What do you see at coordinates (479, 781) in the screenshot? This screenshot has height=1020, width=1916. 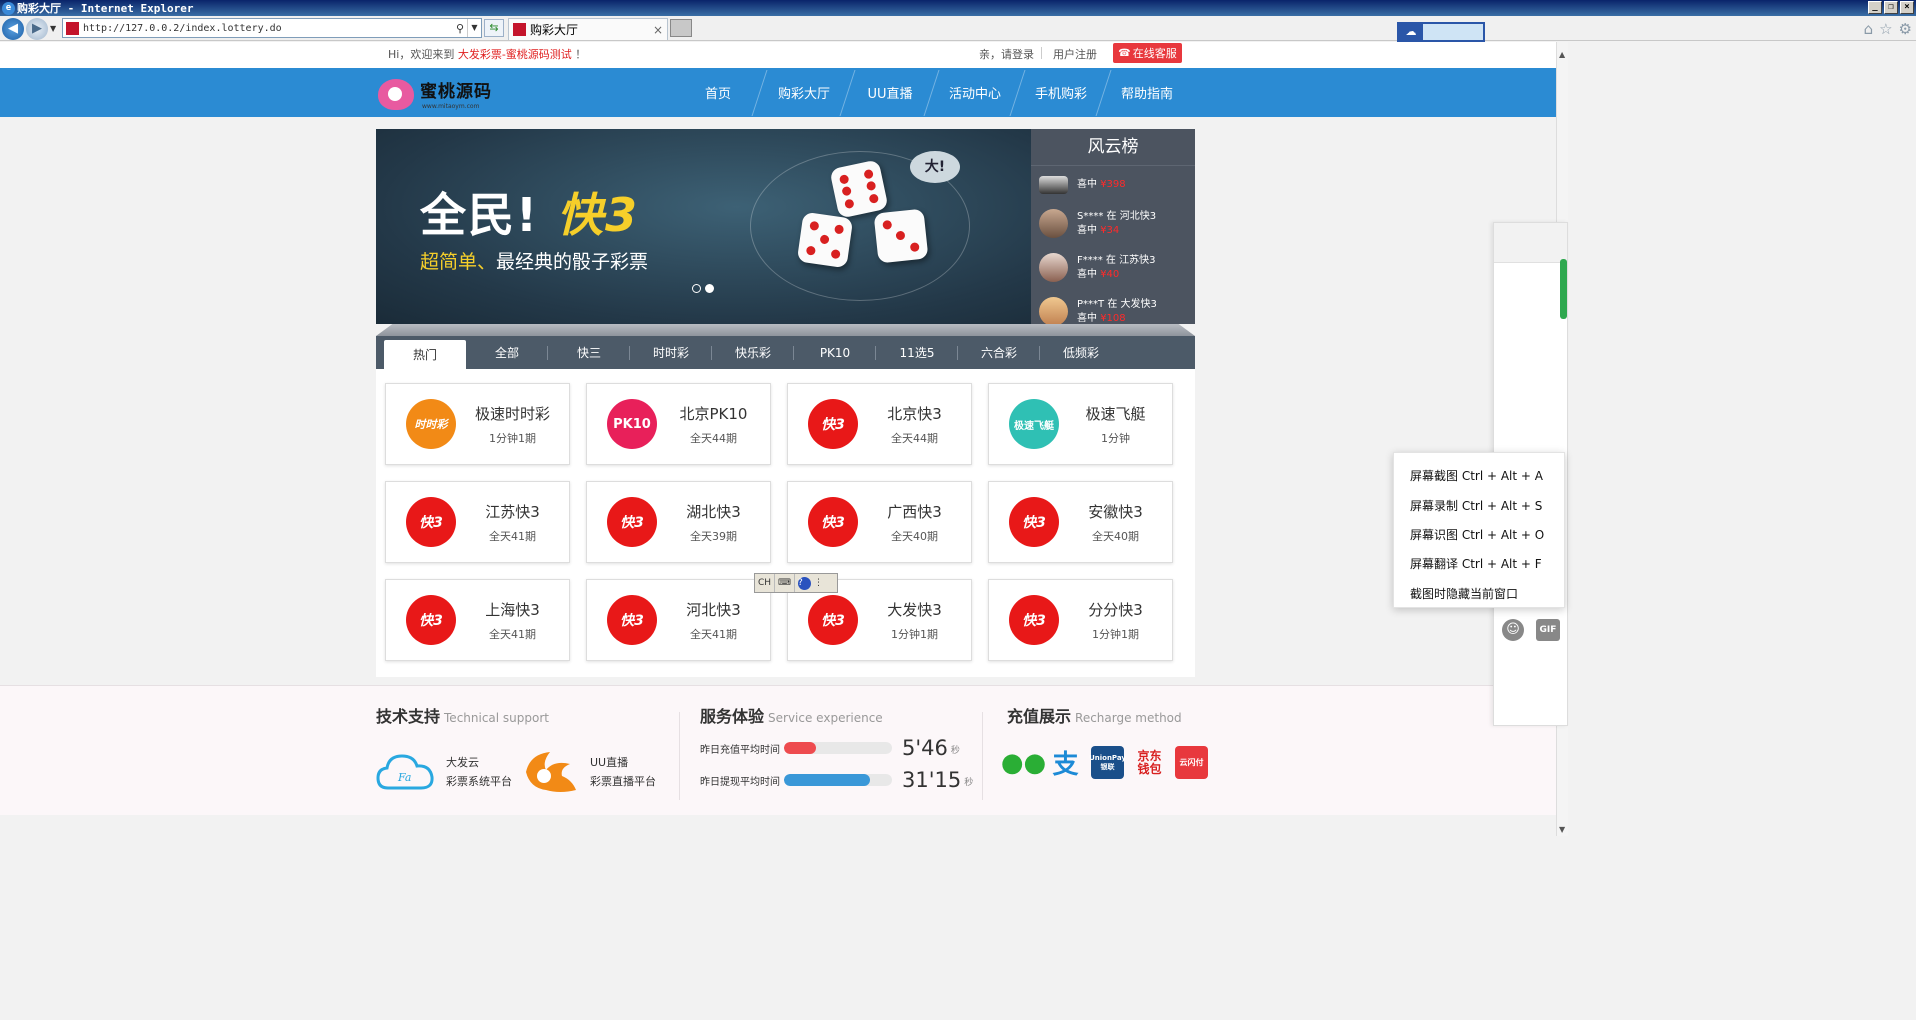 I see `partner-desc: 彩票系统平台` at bounding box center [479, 781].